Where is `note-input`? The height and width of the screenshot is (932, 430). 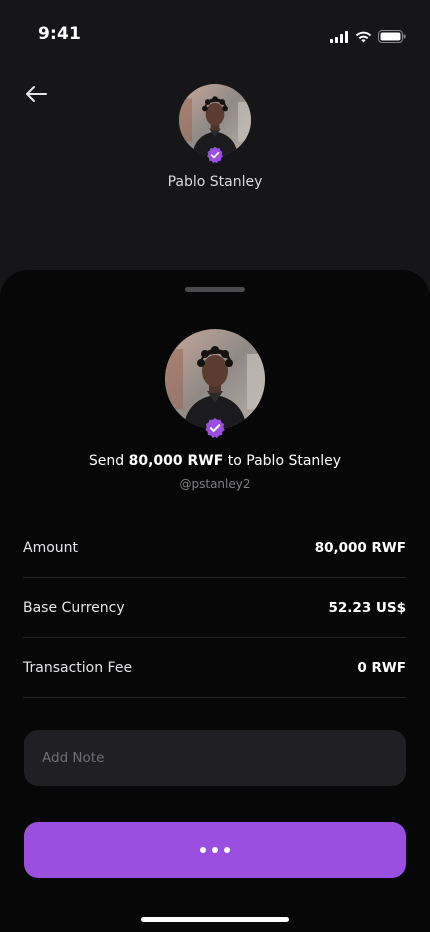 note-input is located at coordinates (215, 758).